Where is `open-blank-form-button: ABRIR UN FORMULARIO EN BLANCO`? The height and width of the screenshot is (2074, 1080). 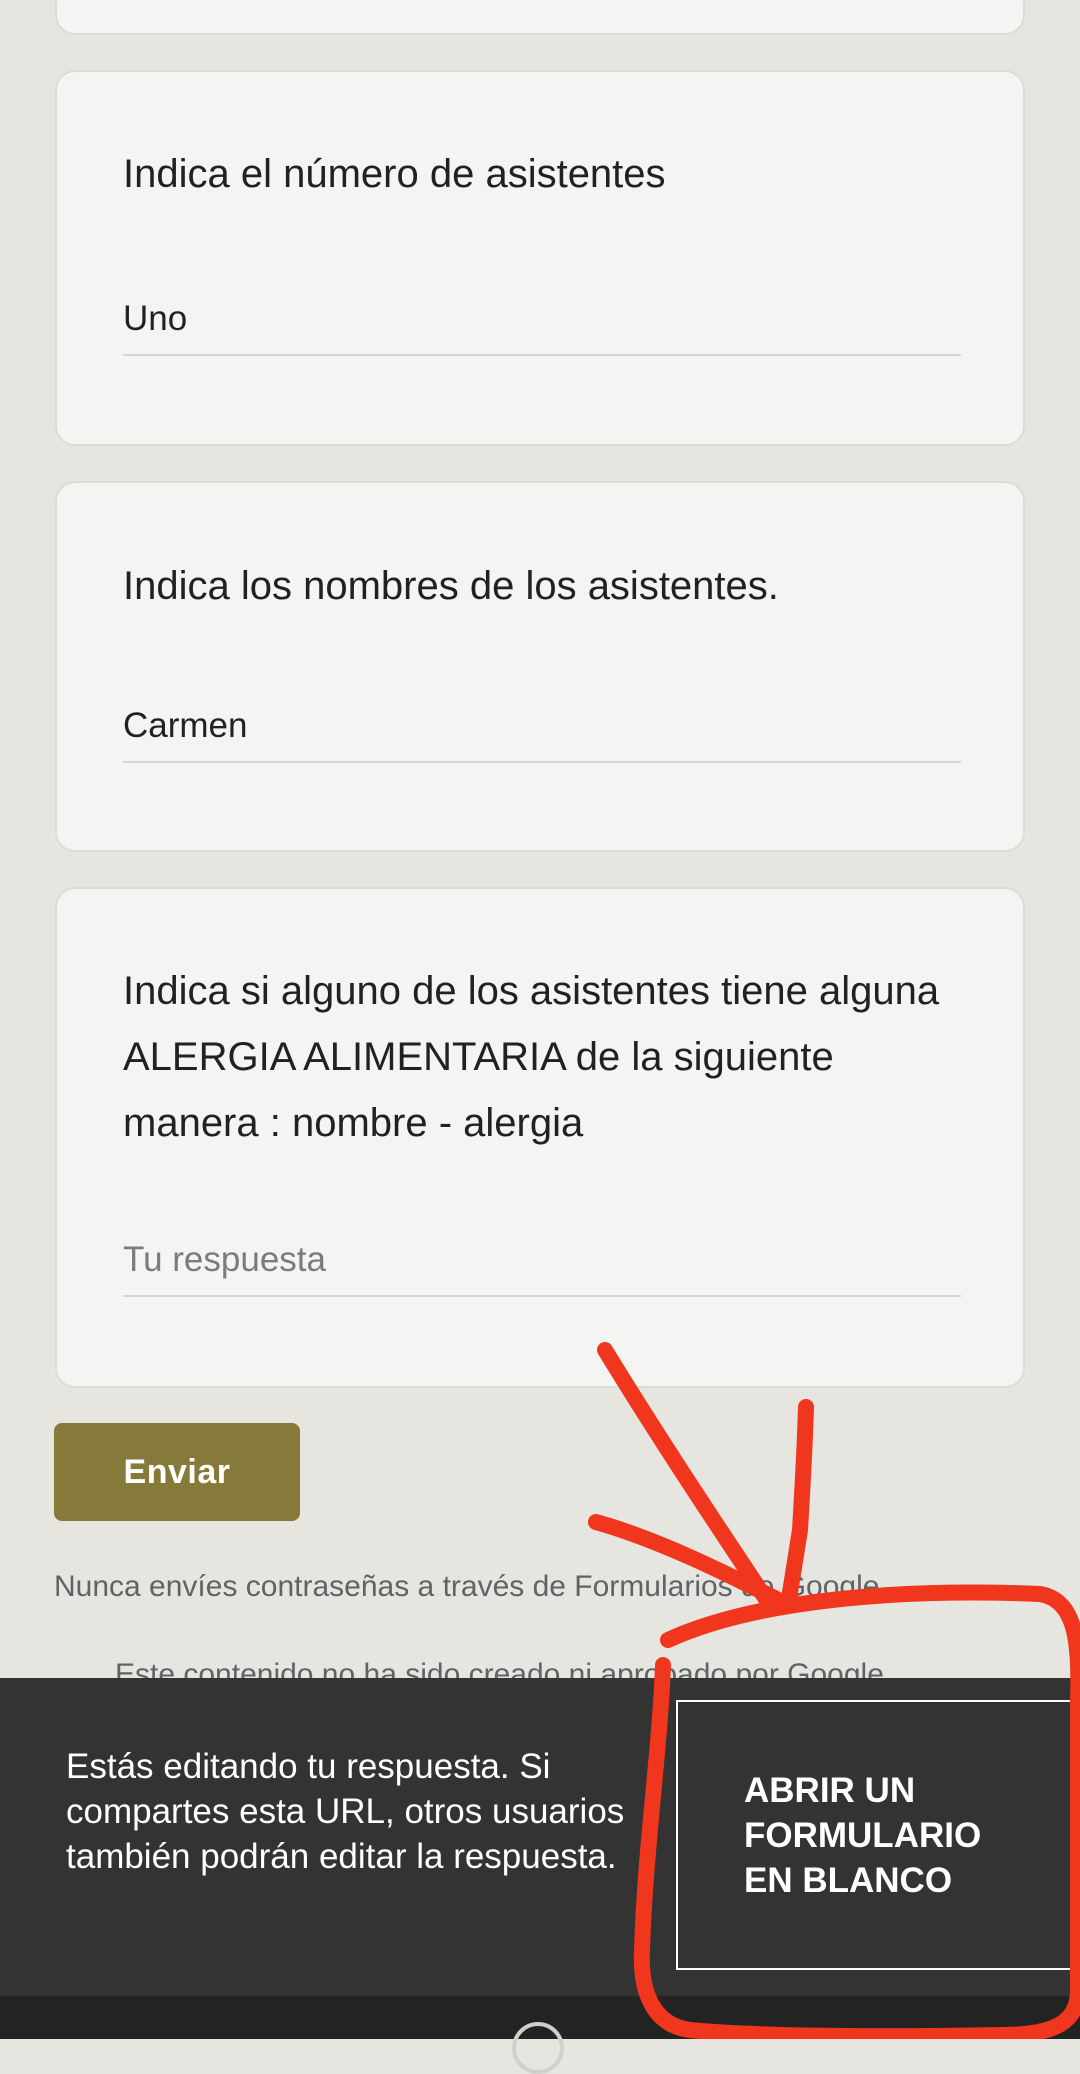
open-blank-form-button: ABRIR UN FORMULARIO EN BLANCO is located at coordinates (878, 1835).